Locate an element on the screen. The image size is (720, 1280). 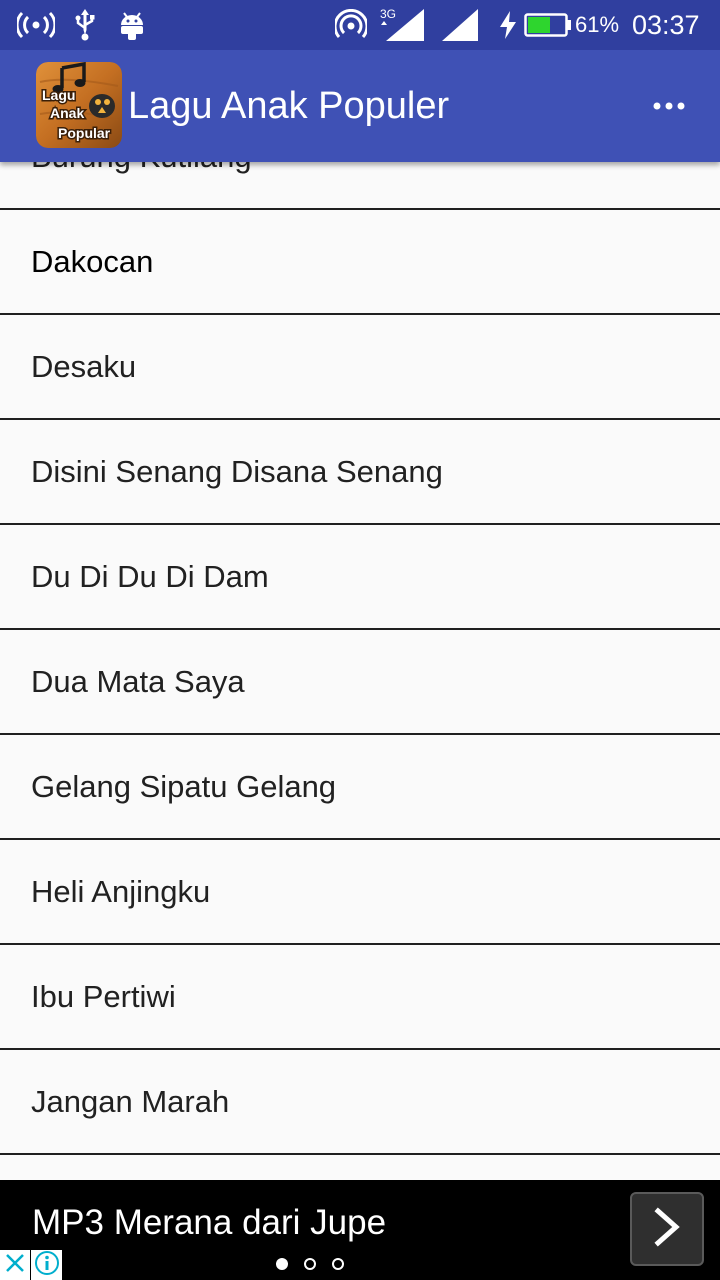
song-item: Gelang Sipatu Gelang is located at coordinates (360, 787).